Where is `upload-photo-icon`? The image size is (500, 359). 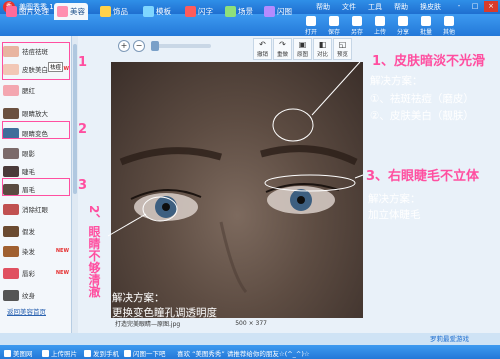 upload-photo-icon is located at coordinates (45, 353).